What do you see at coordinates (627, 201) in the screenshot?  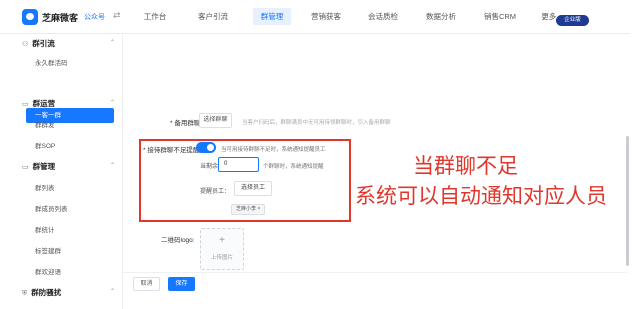 I see `scrollbar` at bounding box center [627, 201].